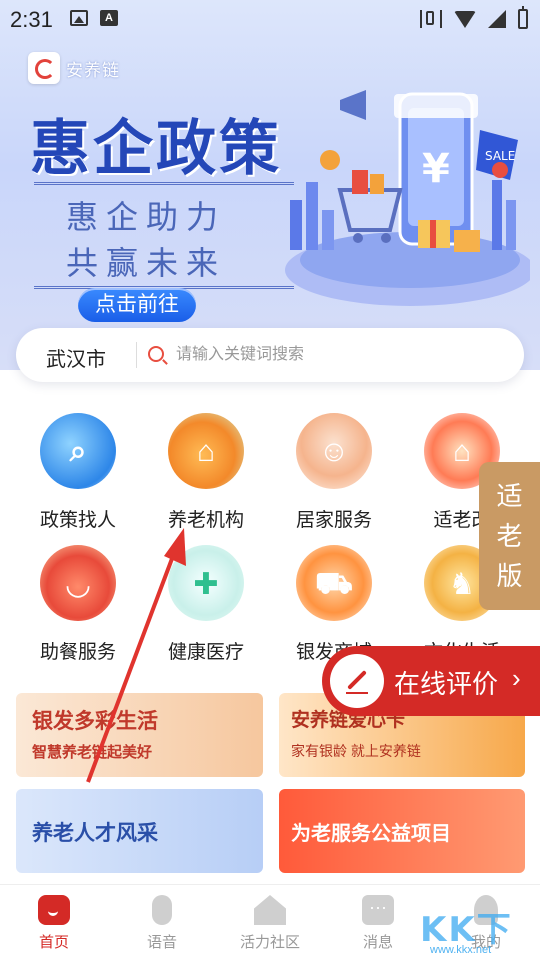  What do you see at coordinates (44, 68) in the screenshot?
I see `logo-icon` at bounding box center [44, 68].